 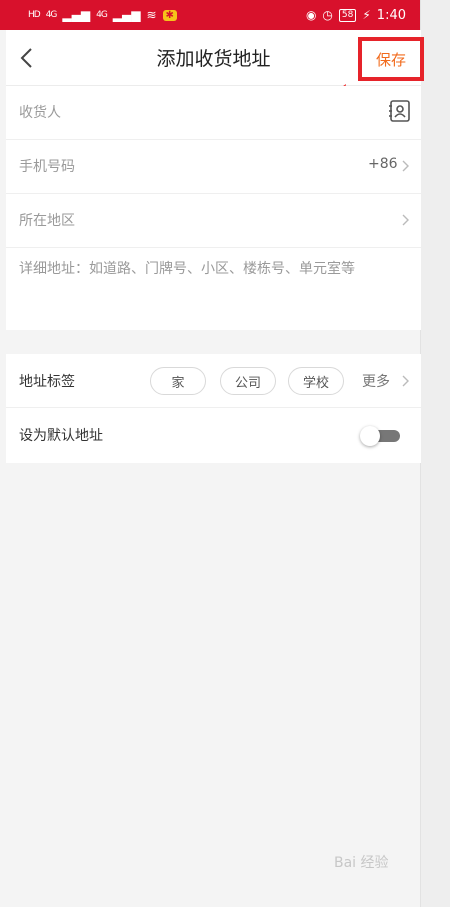 I want to click on tag-school: 学校, so click(x=316, y=381).